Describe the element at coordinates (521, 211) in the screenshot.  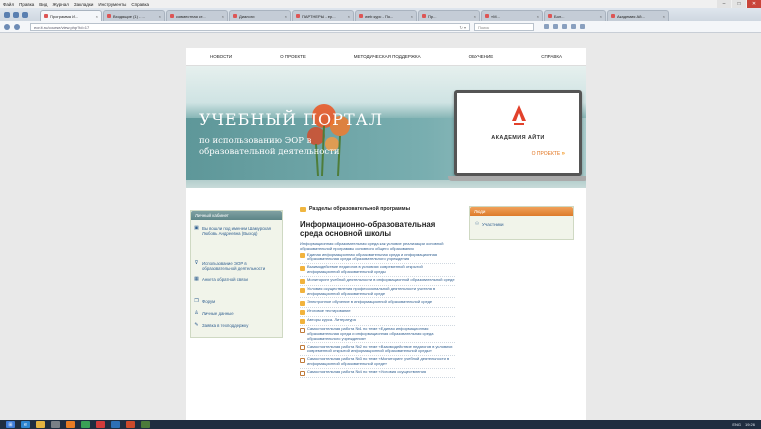
I see `people-heading: Люди` at that location.